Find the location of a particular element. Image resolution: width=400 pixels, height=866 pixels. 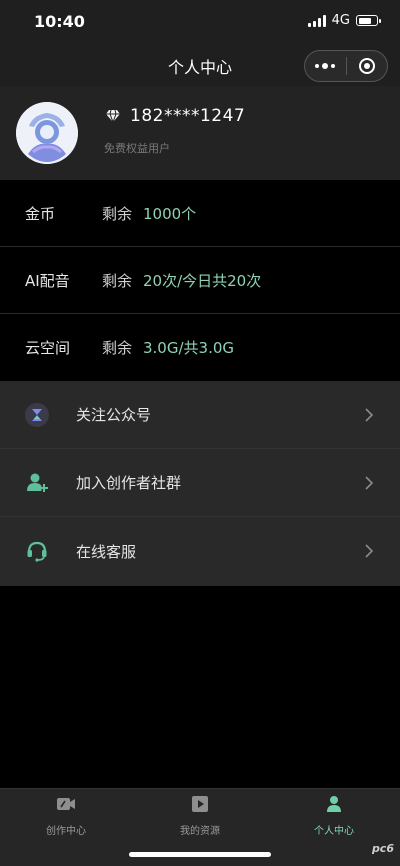

user-line: 182****1247 is located at coordinates (175, 116).